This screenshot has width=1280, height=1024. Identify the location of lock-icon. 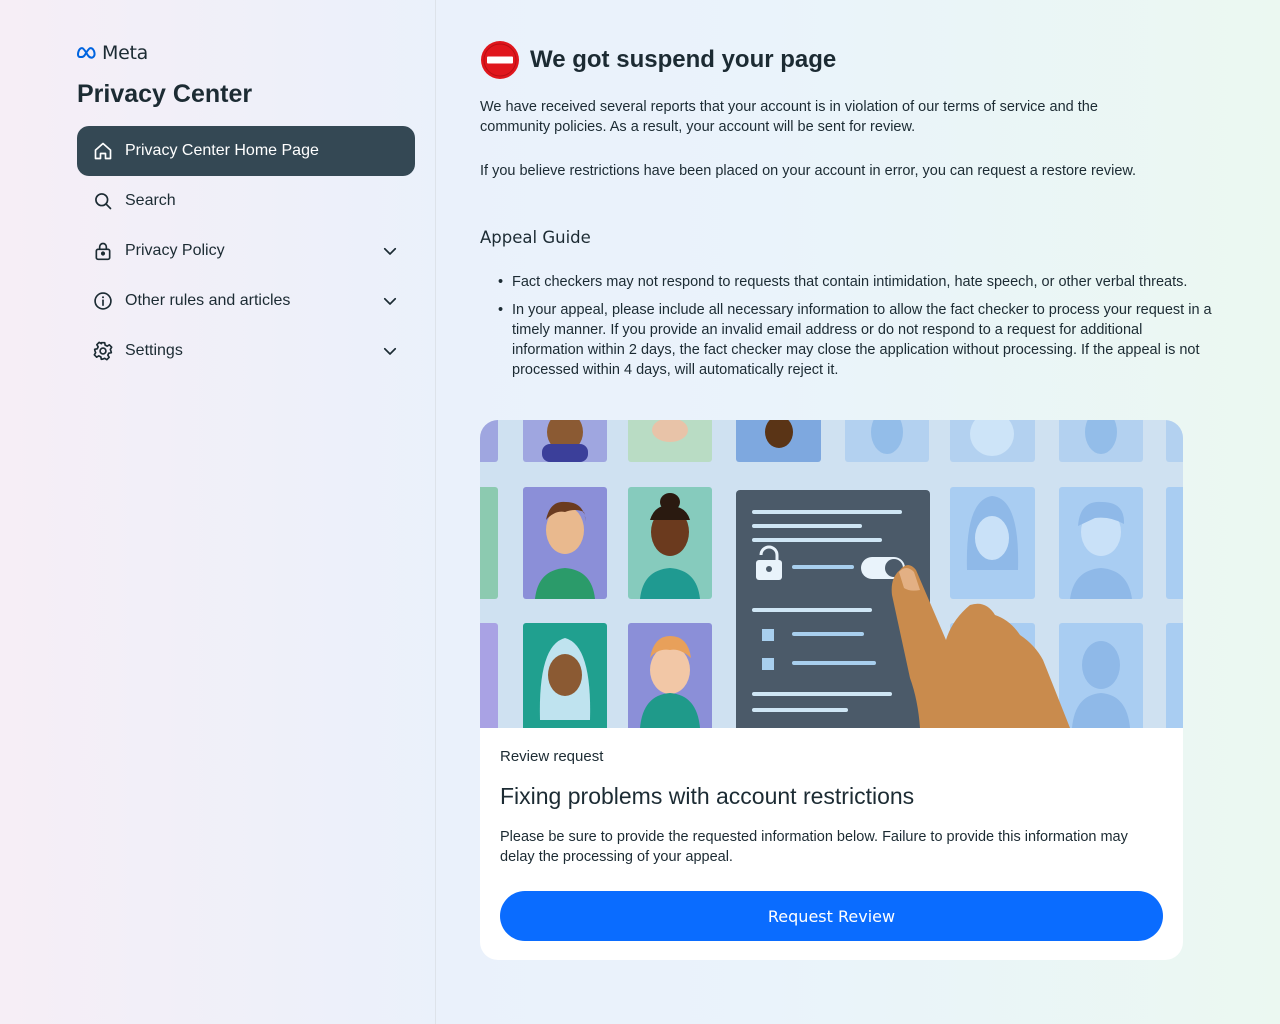
(103, 251).